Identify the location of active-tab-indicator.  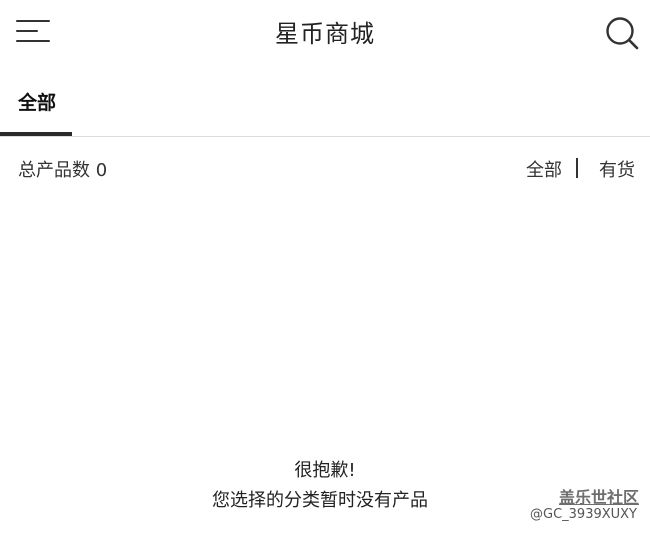
(36, 134).